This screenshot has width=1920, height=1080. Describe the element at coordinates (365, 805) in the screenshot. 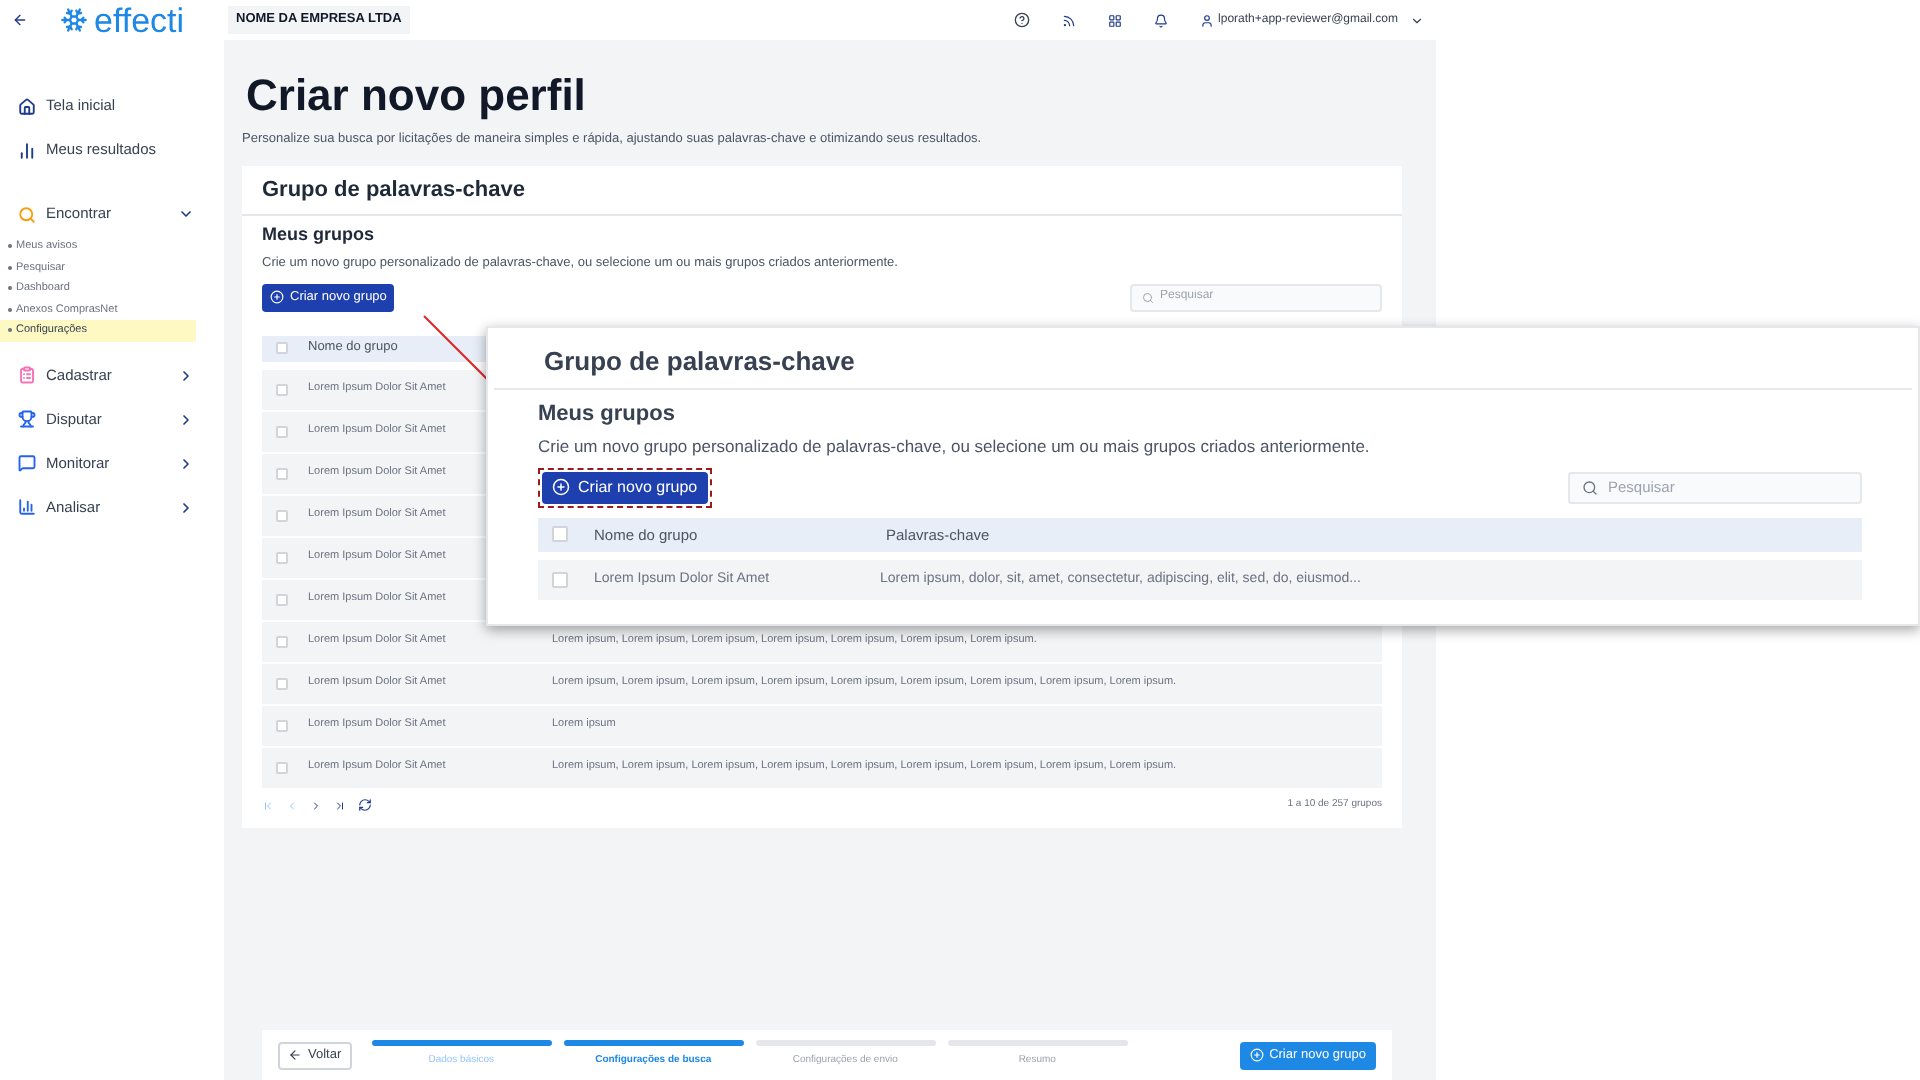

I see `refresh-icon` at that location.